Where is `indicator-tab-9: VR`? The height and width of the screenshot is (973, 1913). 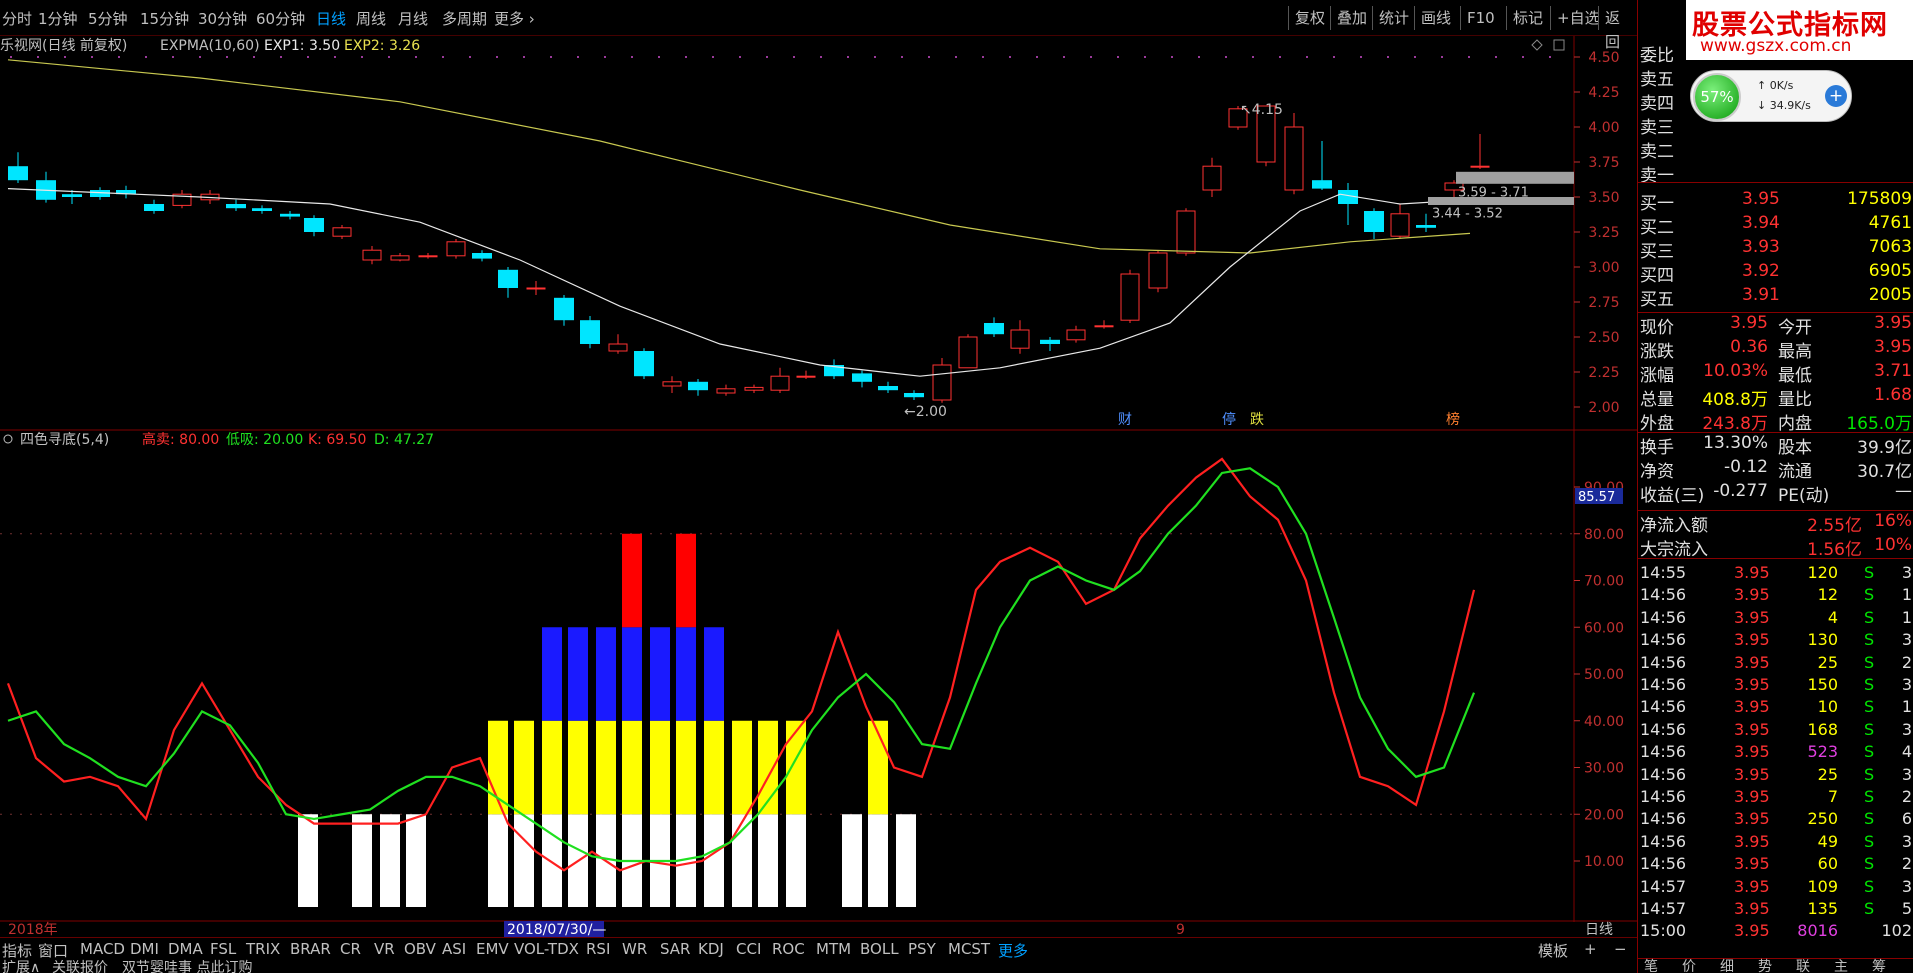 indicator-tab-9: VR is located at coordinates (384, 949).